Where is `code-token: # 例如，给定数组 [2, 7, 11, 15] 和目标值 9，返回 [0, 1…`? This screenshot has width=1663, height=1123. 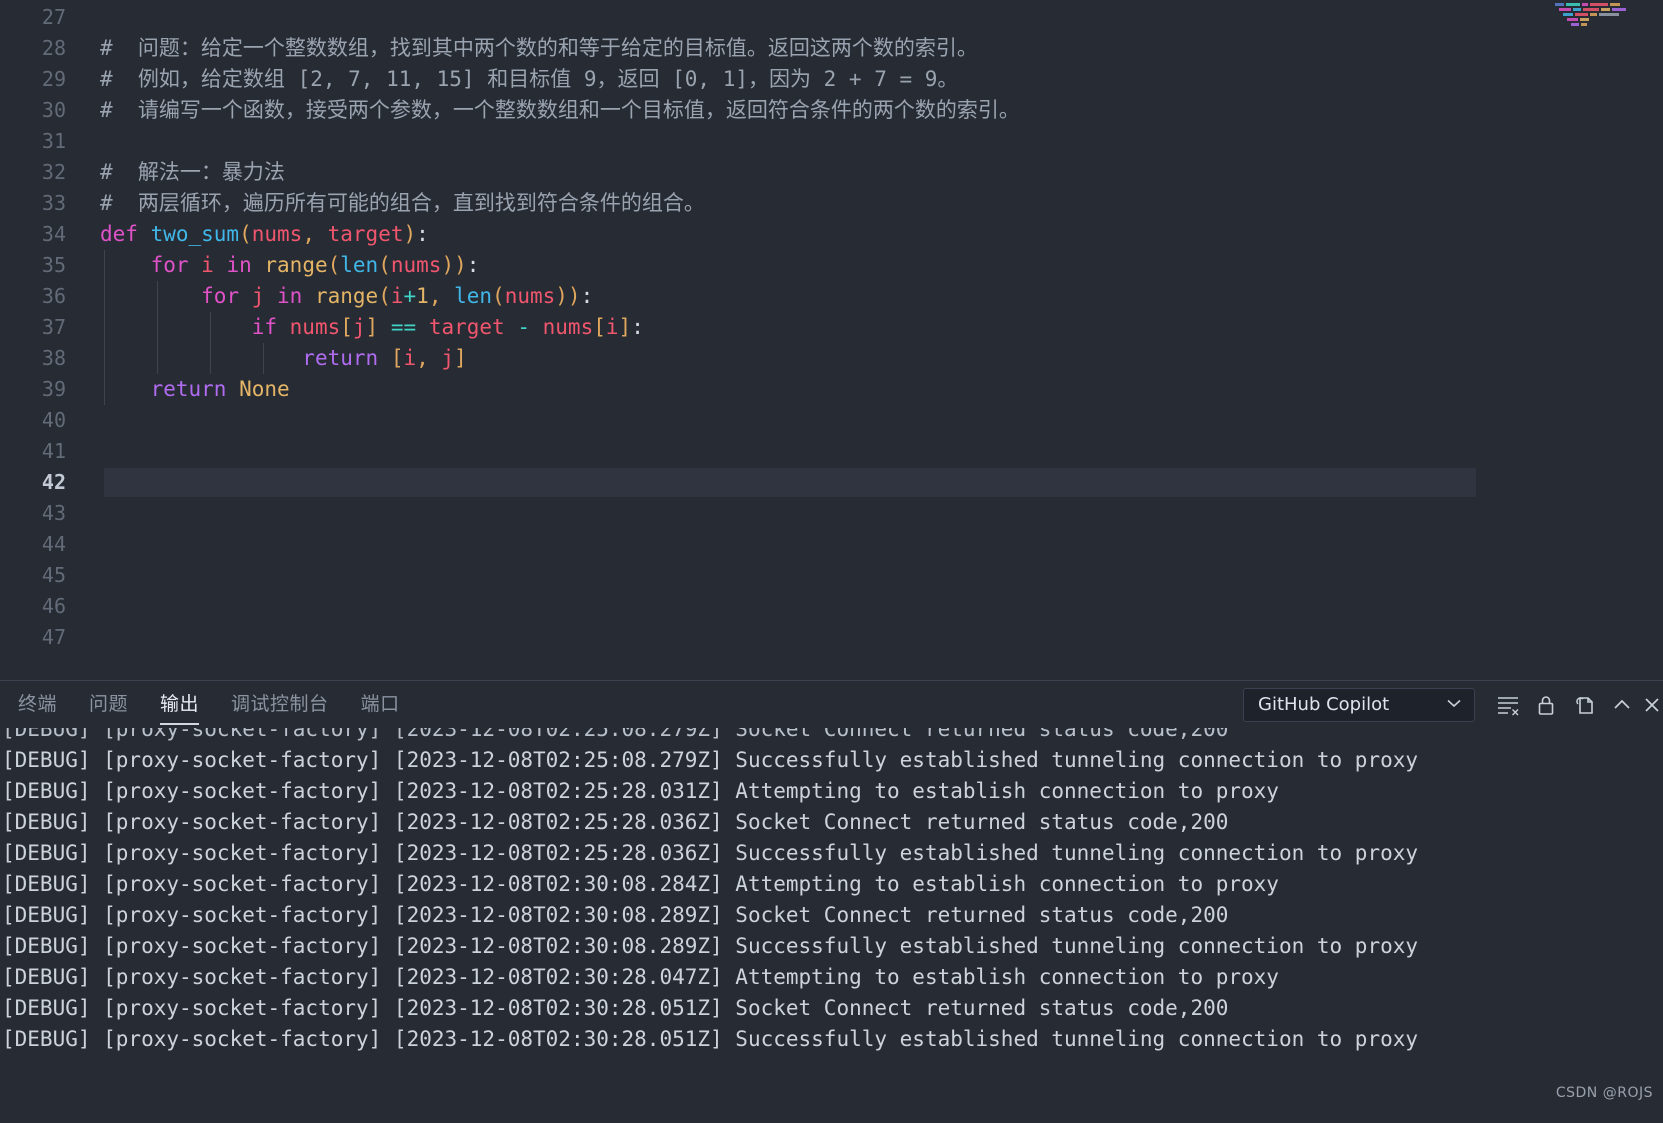 code-token: # 例如，给定数组 [2, 7, 11, 15] 和目标值 9，返回 [0, 1… is located at coordinates (529, 79).